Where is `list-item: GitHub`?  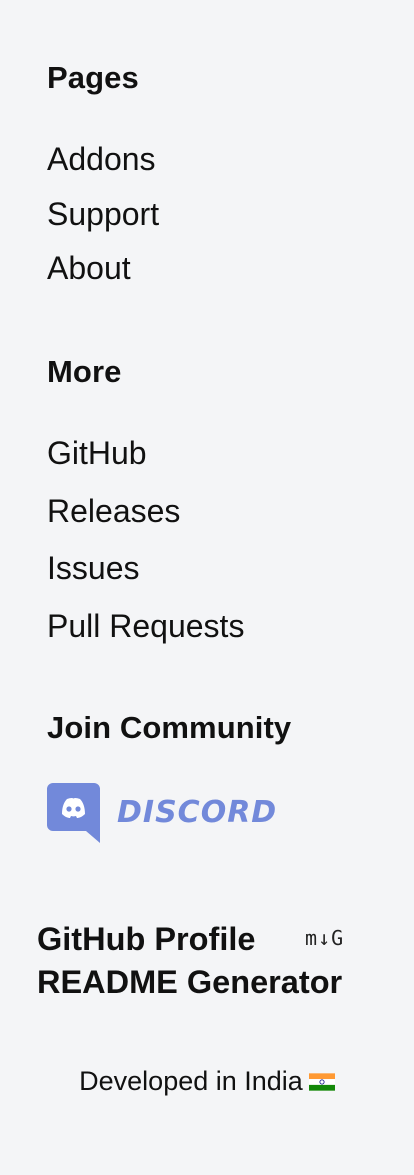 list-item: GitHub is located at coordinates (220, 466).